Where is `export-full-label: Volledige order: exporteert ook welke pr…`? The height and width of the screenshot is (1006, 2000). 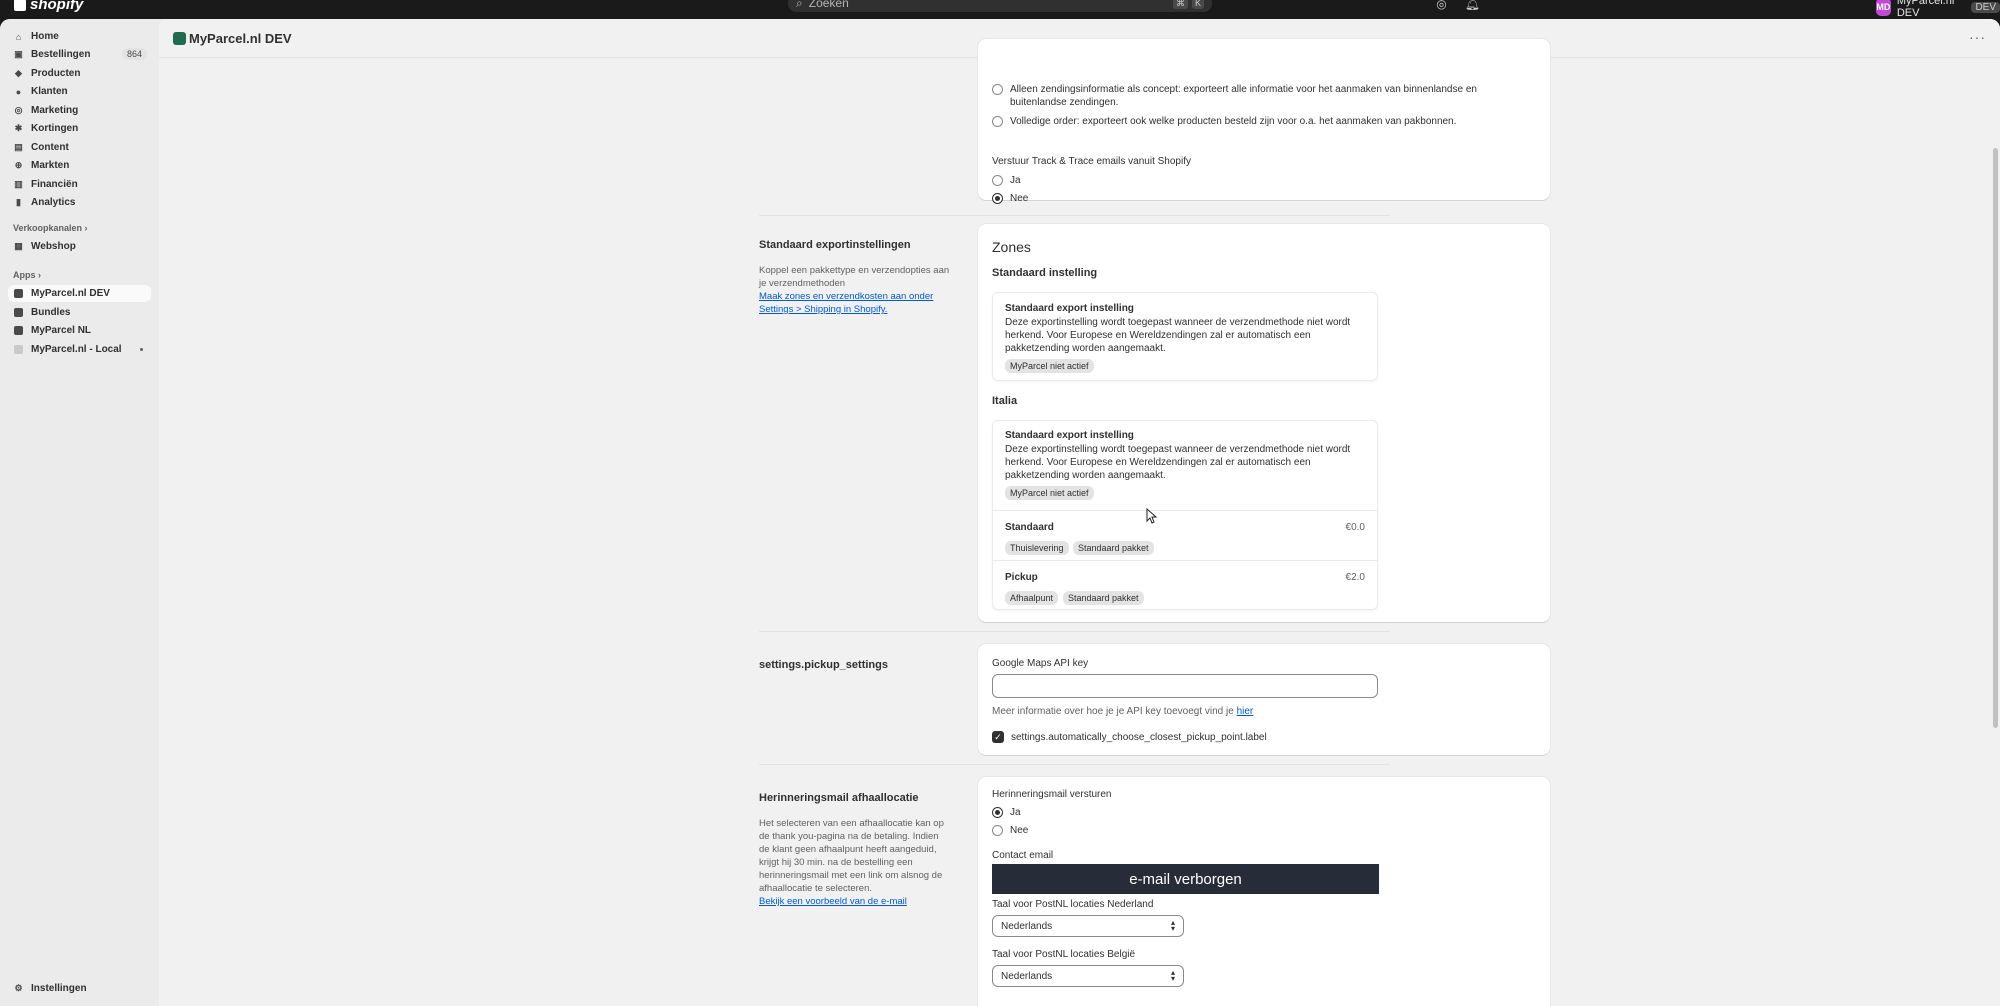 export-full-label: Volledige order: exporteert ook welke pr… is located at coordinates (1233, 121).